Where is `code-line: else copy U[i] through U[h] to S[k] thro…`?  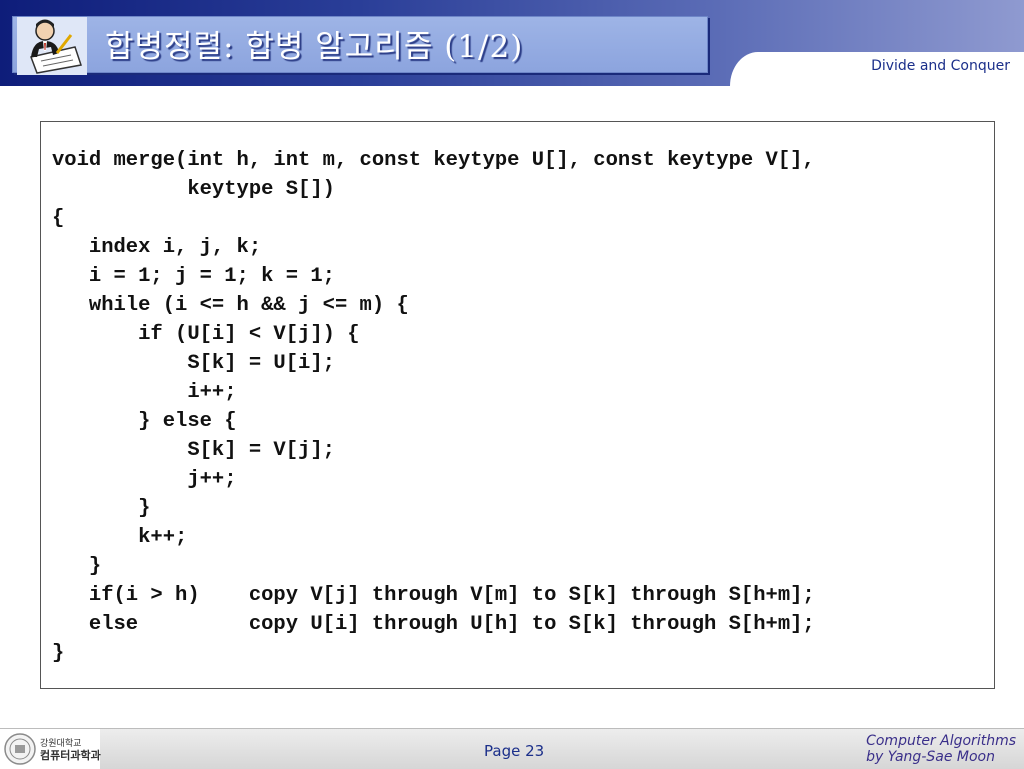
code-line: else copy U[i] through U[h] to S[k] thro… is located at coordinates (433, 624).